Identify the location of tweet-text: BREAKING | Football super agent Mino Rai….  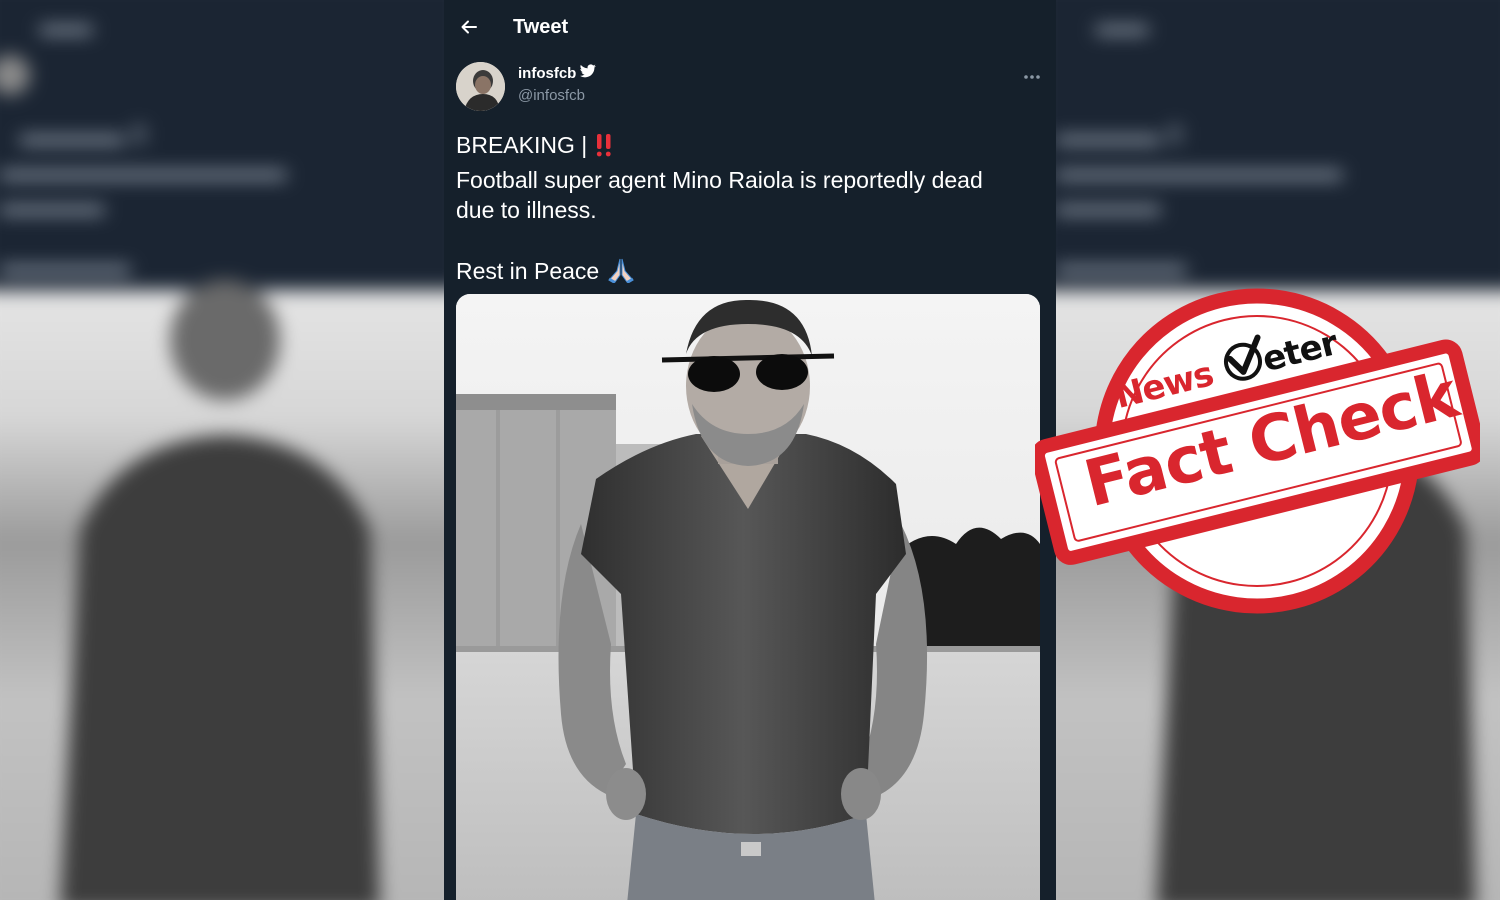
(746, 210).